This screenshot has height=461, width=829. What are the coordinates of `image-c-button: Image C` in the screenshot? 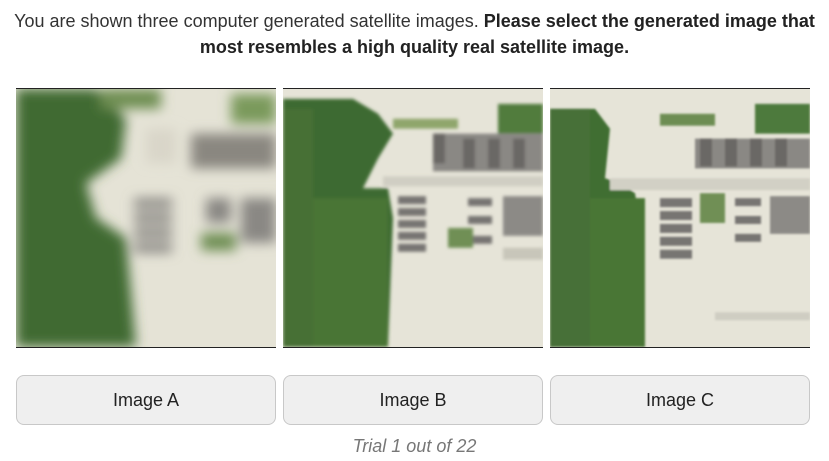 It's located at (680, 400).